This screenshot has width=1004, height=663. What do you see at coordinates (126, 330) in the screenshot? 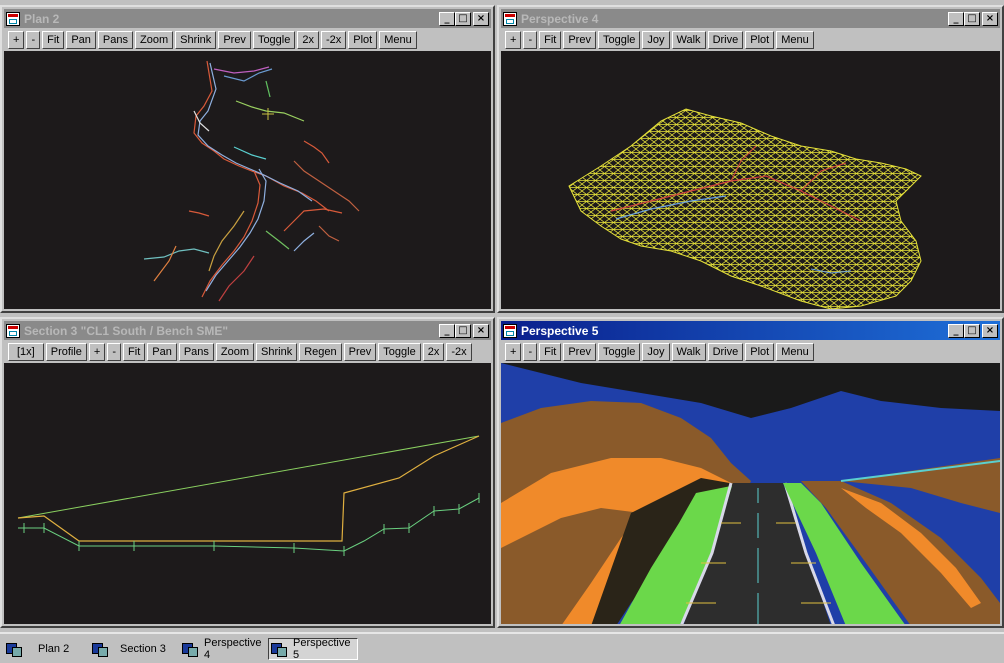
I see `window-title: Section 3 "CL1 South / Bench SME"` at bounding box center [126, 330].